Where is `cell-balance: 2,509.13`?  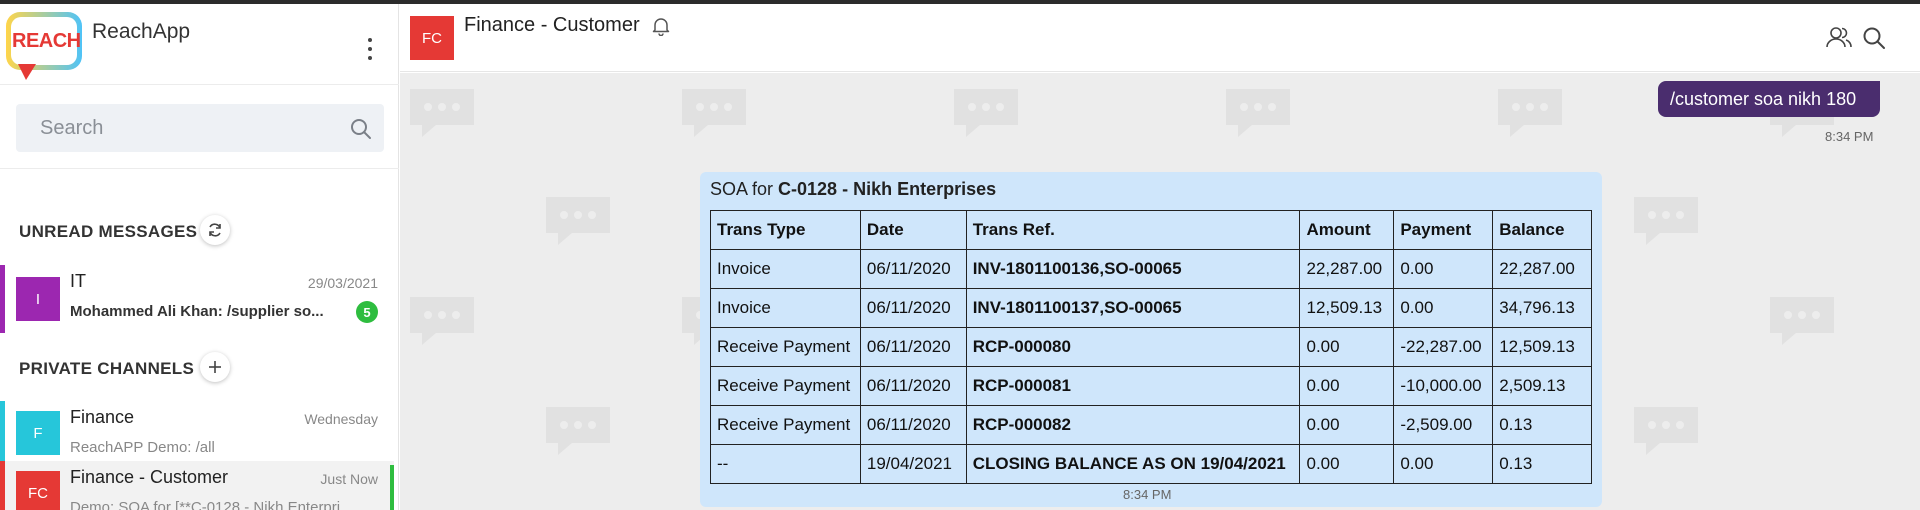
cell-balance: 2,509.13 is located at coordinates (1542, 386).